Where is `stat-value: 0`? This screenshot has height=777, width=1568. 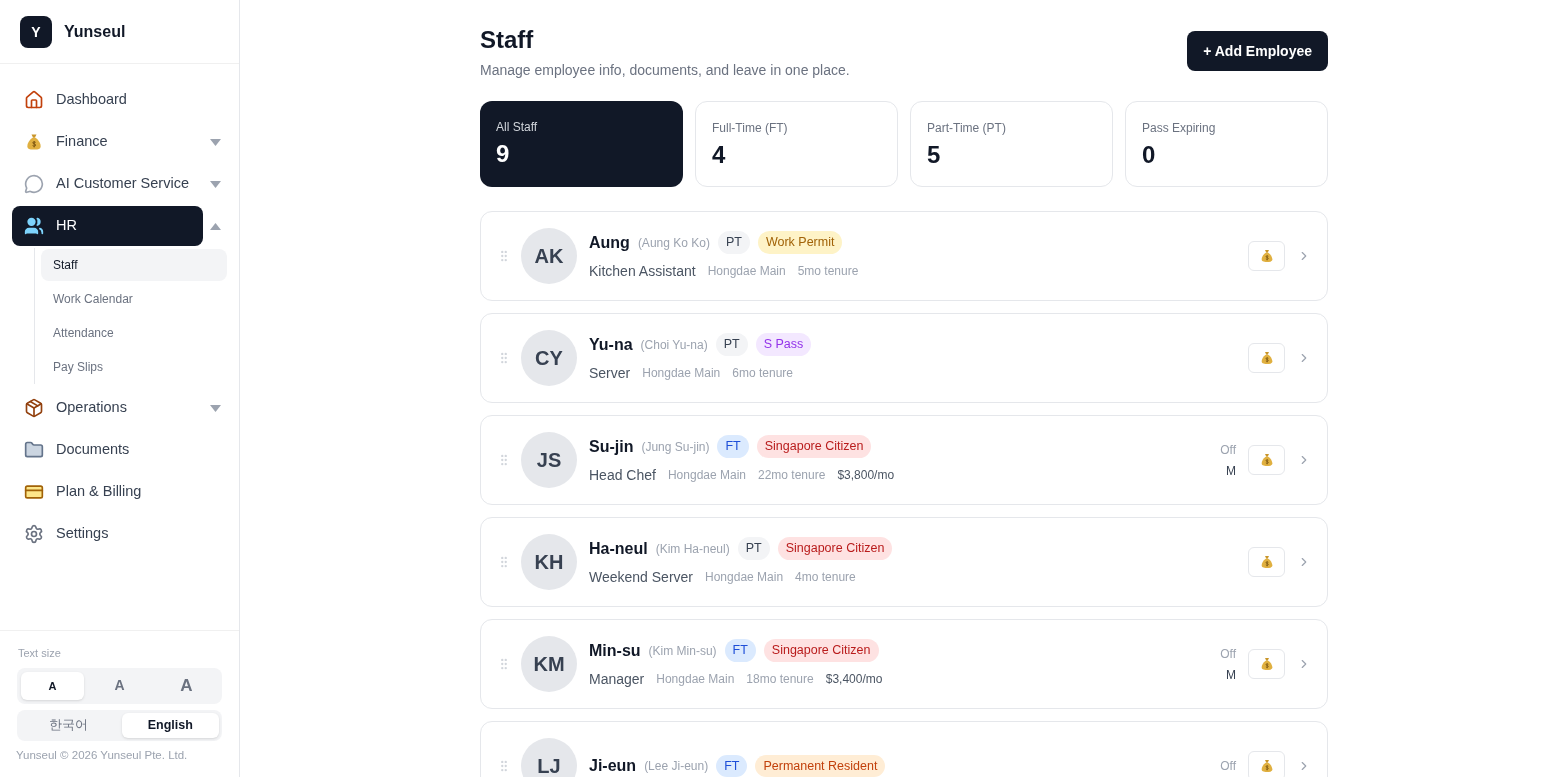
stat-value: 0 is located at coordinates (1149, 155).